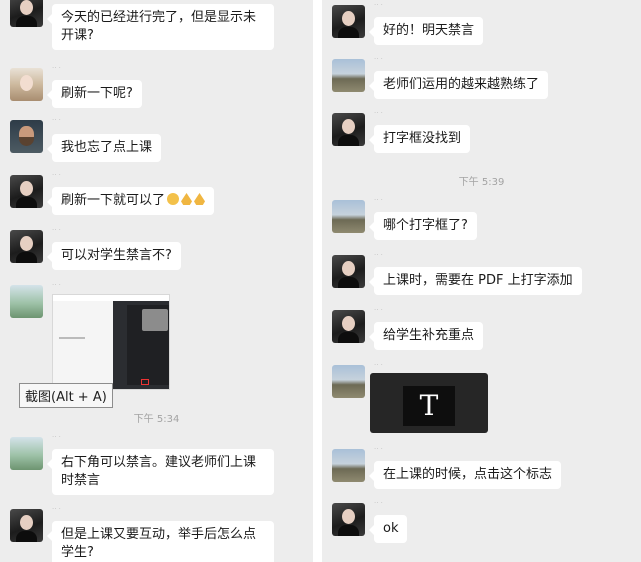  I want to click on text-tool-glyph: T, so click(429, 405).